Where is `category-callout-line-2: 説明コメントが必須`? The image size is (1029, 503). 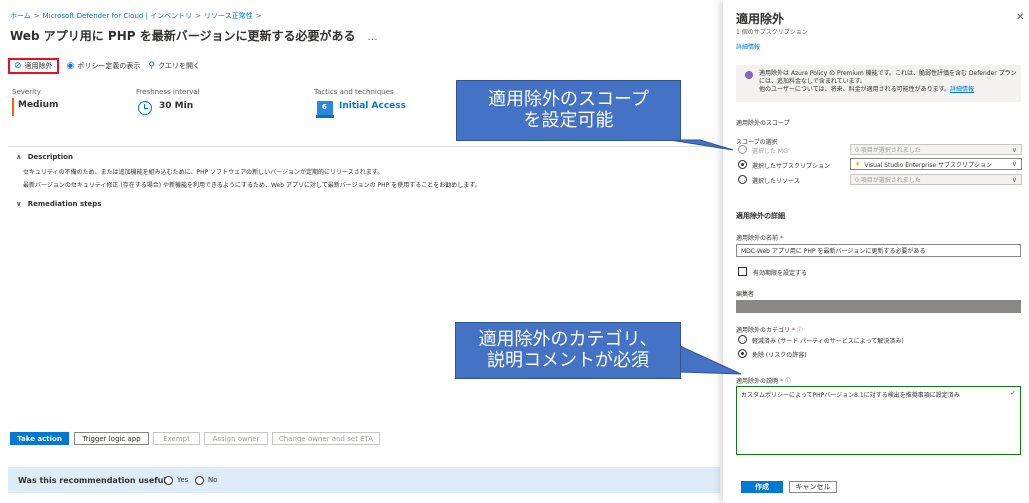
category-callout-line-2: 説明コメントが必須 is located at coordinates (568, 360).